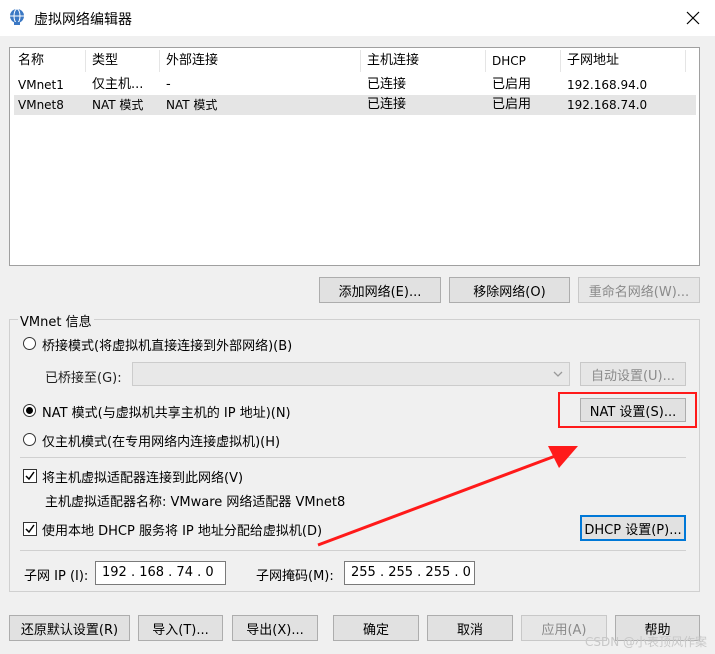  What do you see at coordinates (192, 105) in the screenshot?
I see `cell-external: NAT 模式` at bounding box center [192, 105].